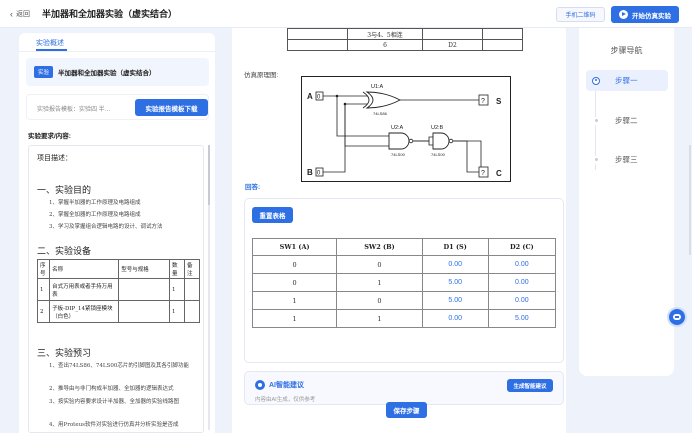 The width and height of the screenshot is (692, 433). I want to click on pin-table: 3与4、5相连 6 D2, so click(405, 39).